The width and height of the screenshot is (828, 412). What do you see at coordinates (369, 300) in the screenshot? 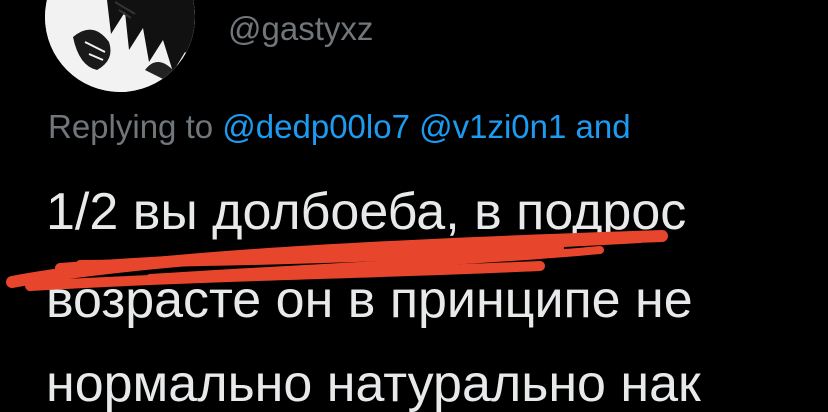
I see `tweet-text-line: возрасте он в принципе не` at bounding box center [369, 300].